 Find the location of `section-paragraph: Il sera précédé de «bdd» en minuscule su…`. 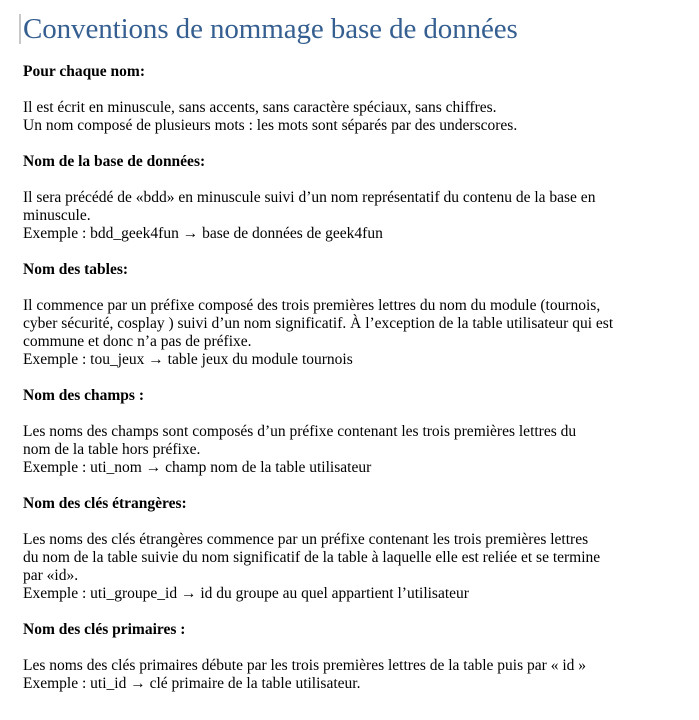

section-paragraph: Il sera précédé de «bdd» en minuscule su… is located at coordinates (353, 216).